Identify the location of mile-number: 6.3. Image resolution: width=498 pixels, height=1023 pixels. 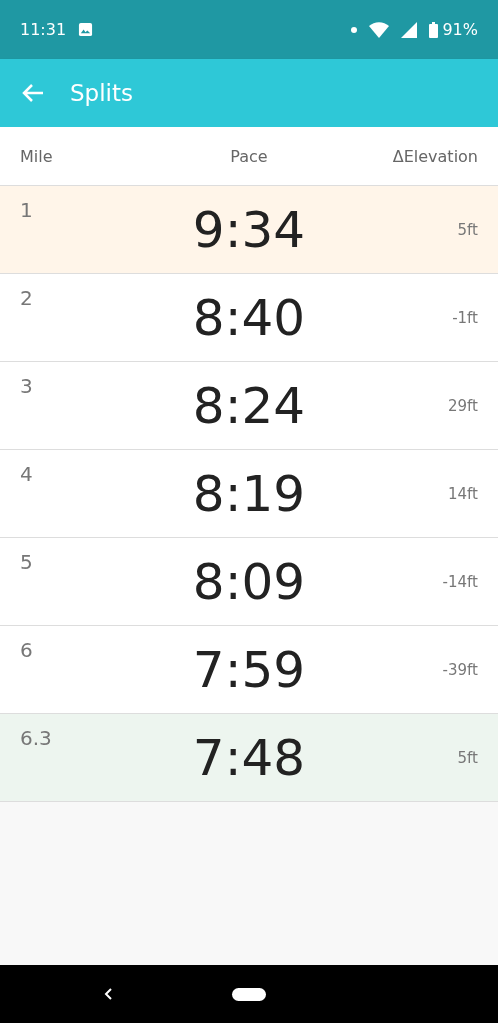
(36, 738).